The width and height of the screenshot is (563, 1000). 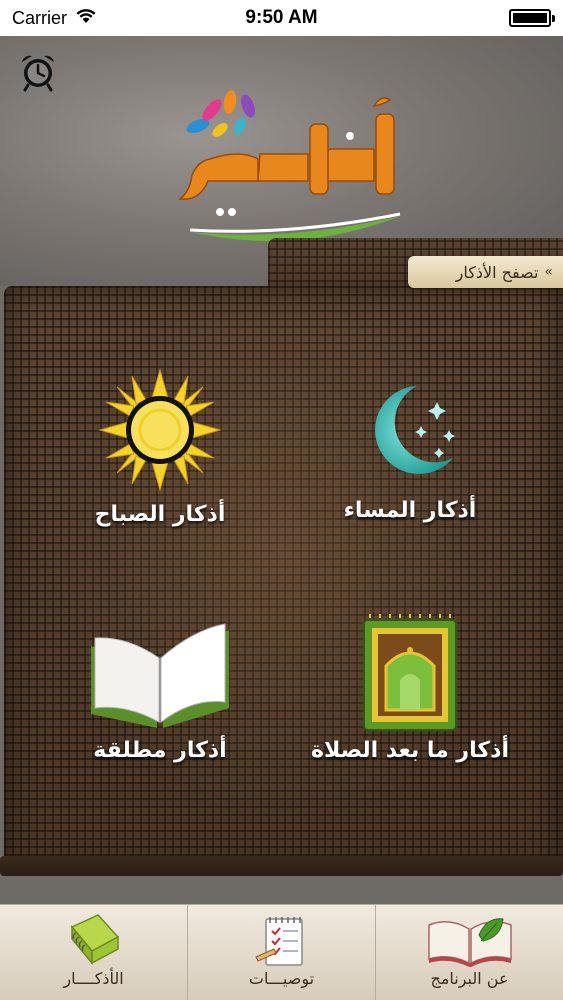 I want to click on battery-icon, so click(x=532, y=18).